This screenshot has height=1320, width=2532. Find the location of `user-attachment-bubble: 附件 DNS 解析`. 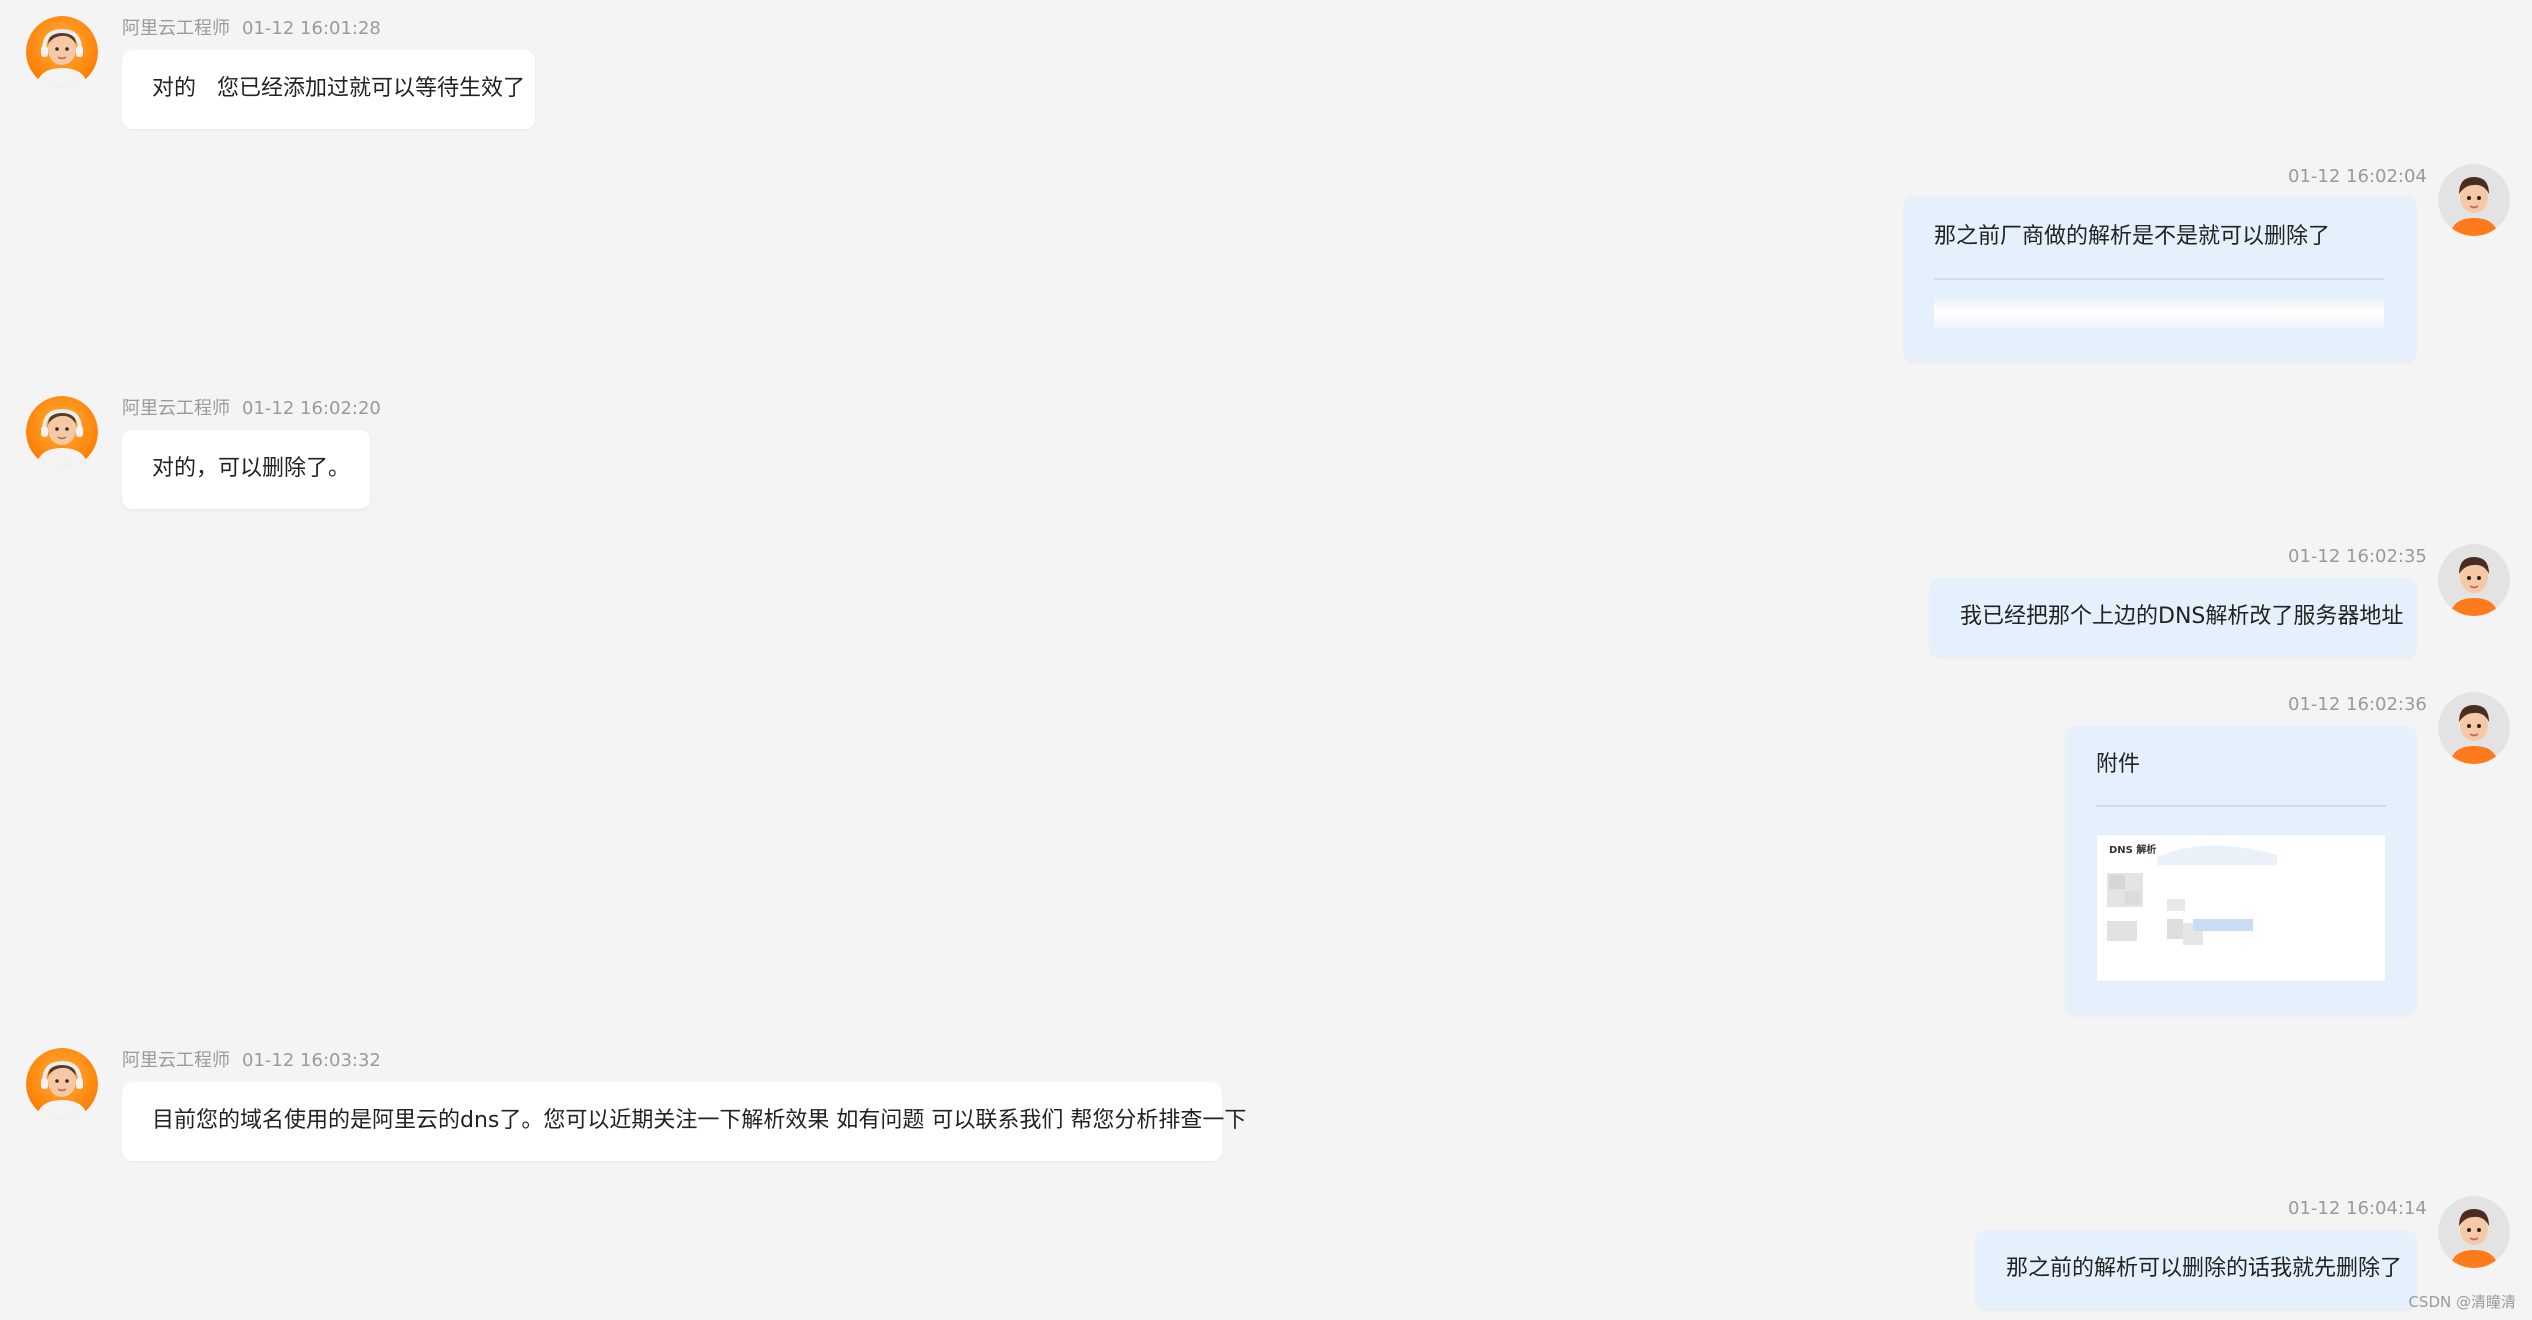

user-attachment-bubble: 附件 DNS 解析 is located at coordinates (2241, 870).